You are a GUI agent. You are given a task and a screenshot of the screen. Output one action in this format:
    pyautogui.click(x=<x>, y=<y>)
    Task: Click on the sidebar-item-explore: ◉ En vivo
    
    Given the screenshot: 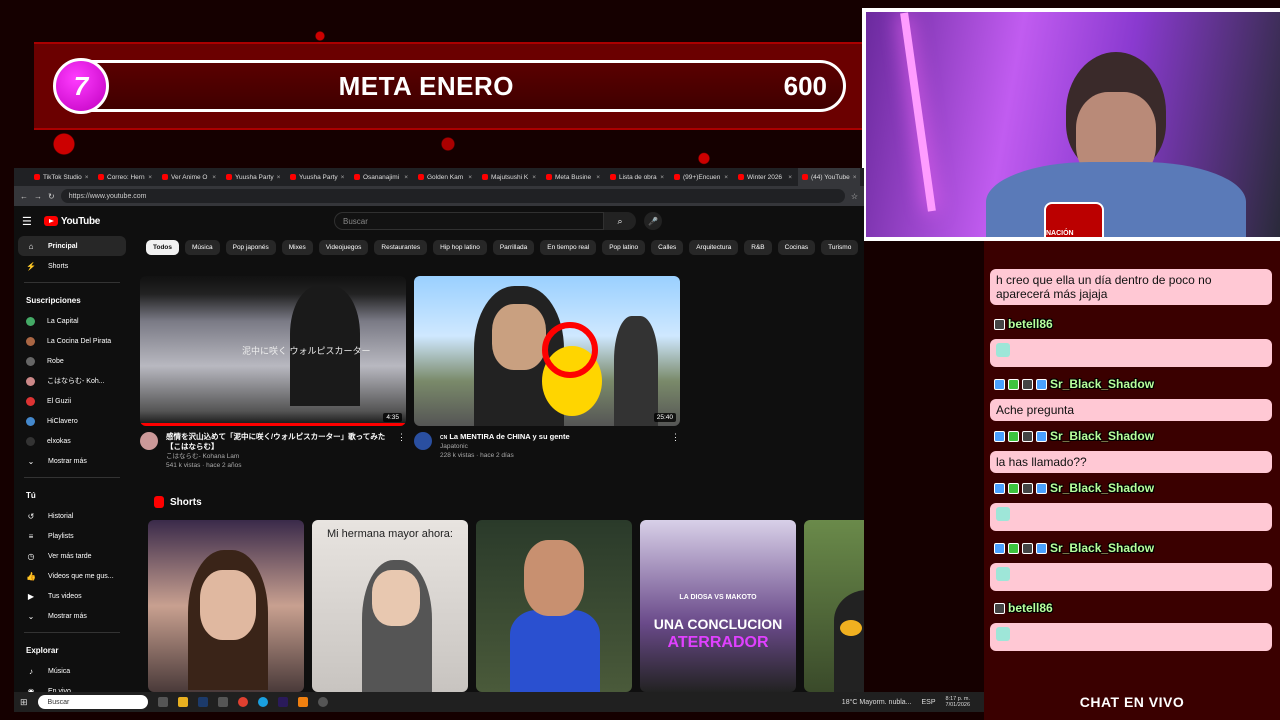 What is the action you would take?
    pyautogui.click(x=72, y=687)
    